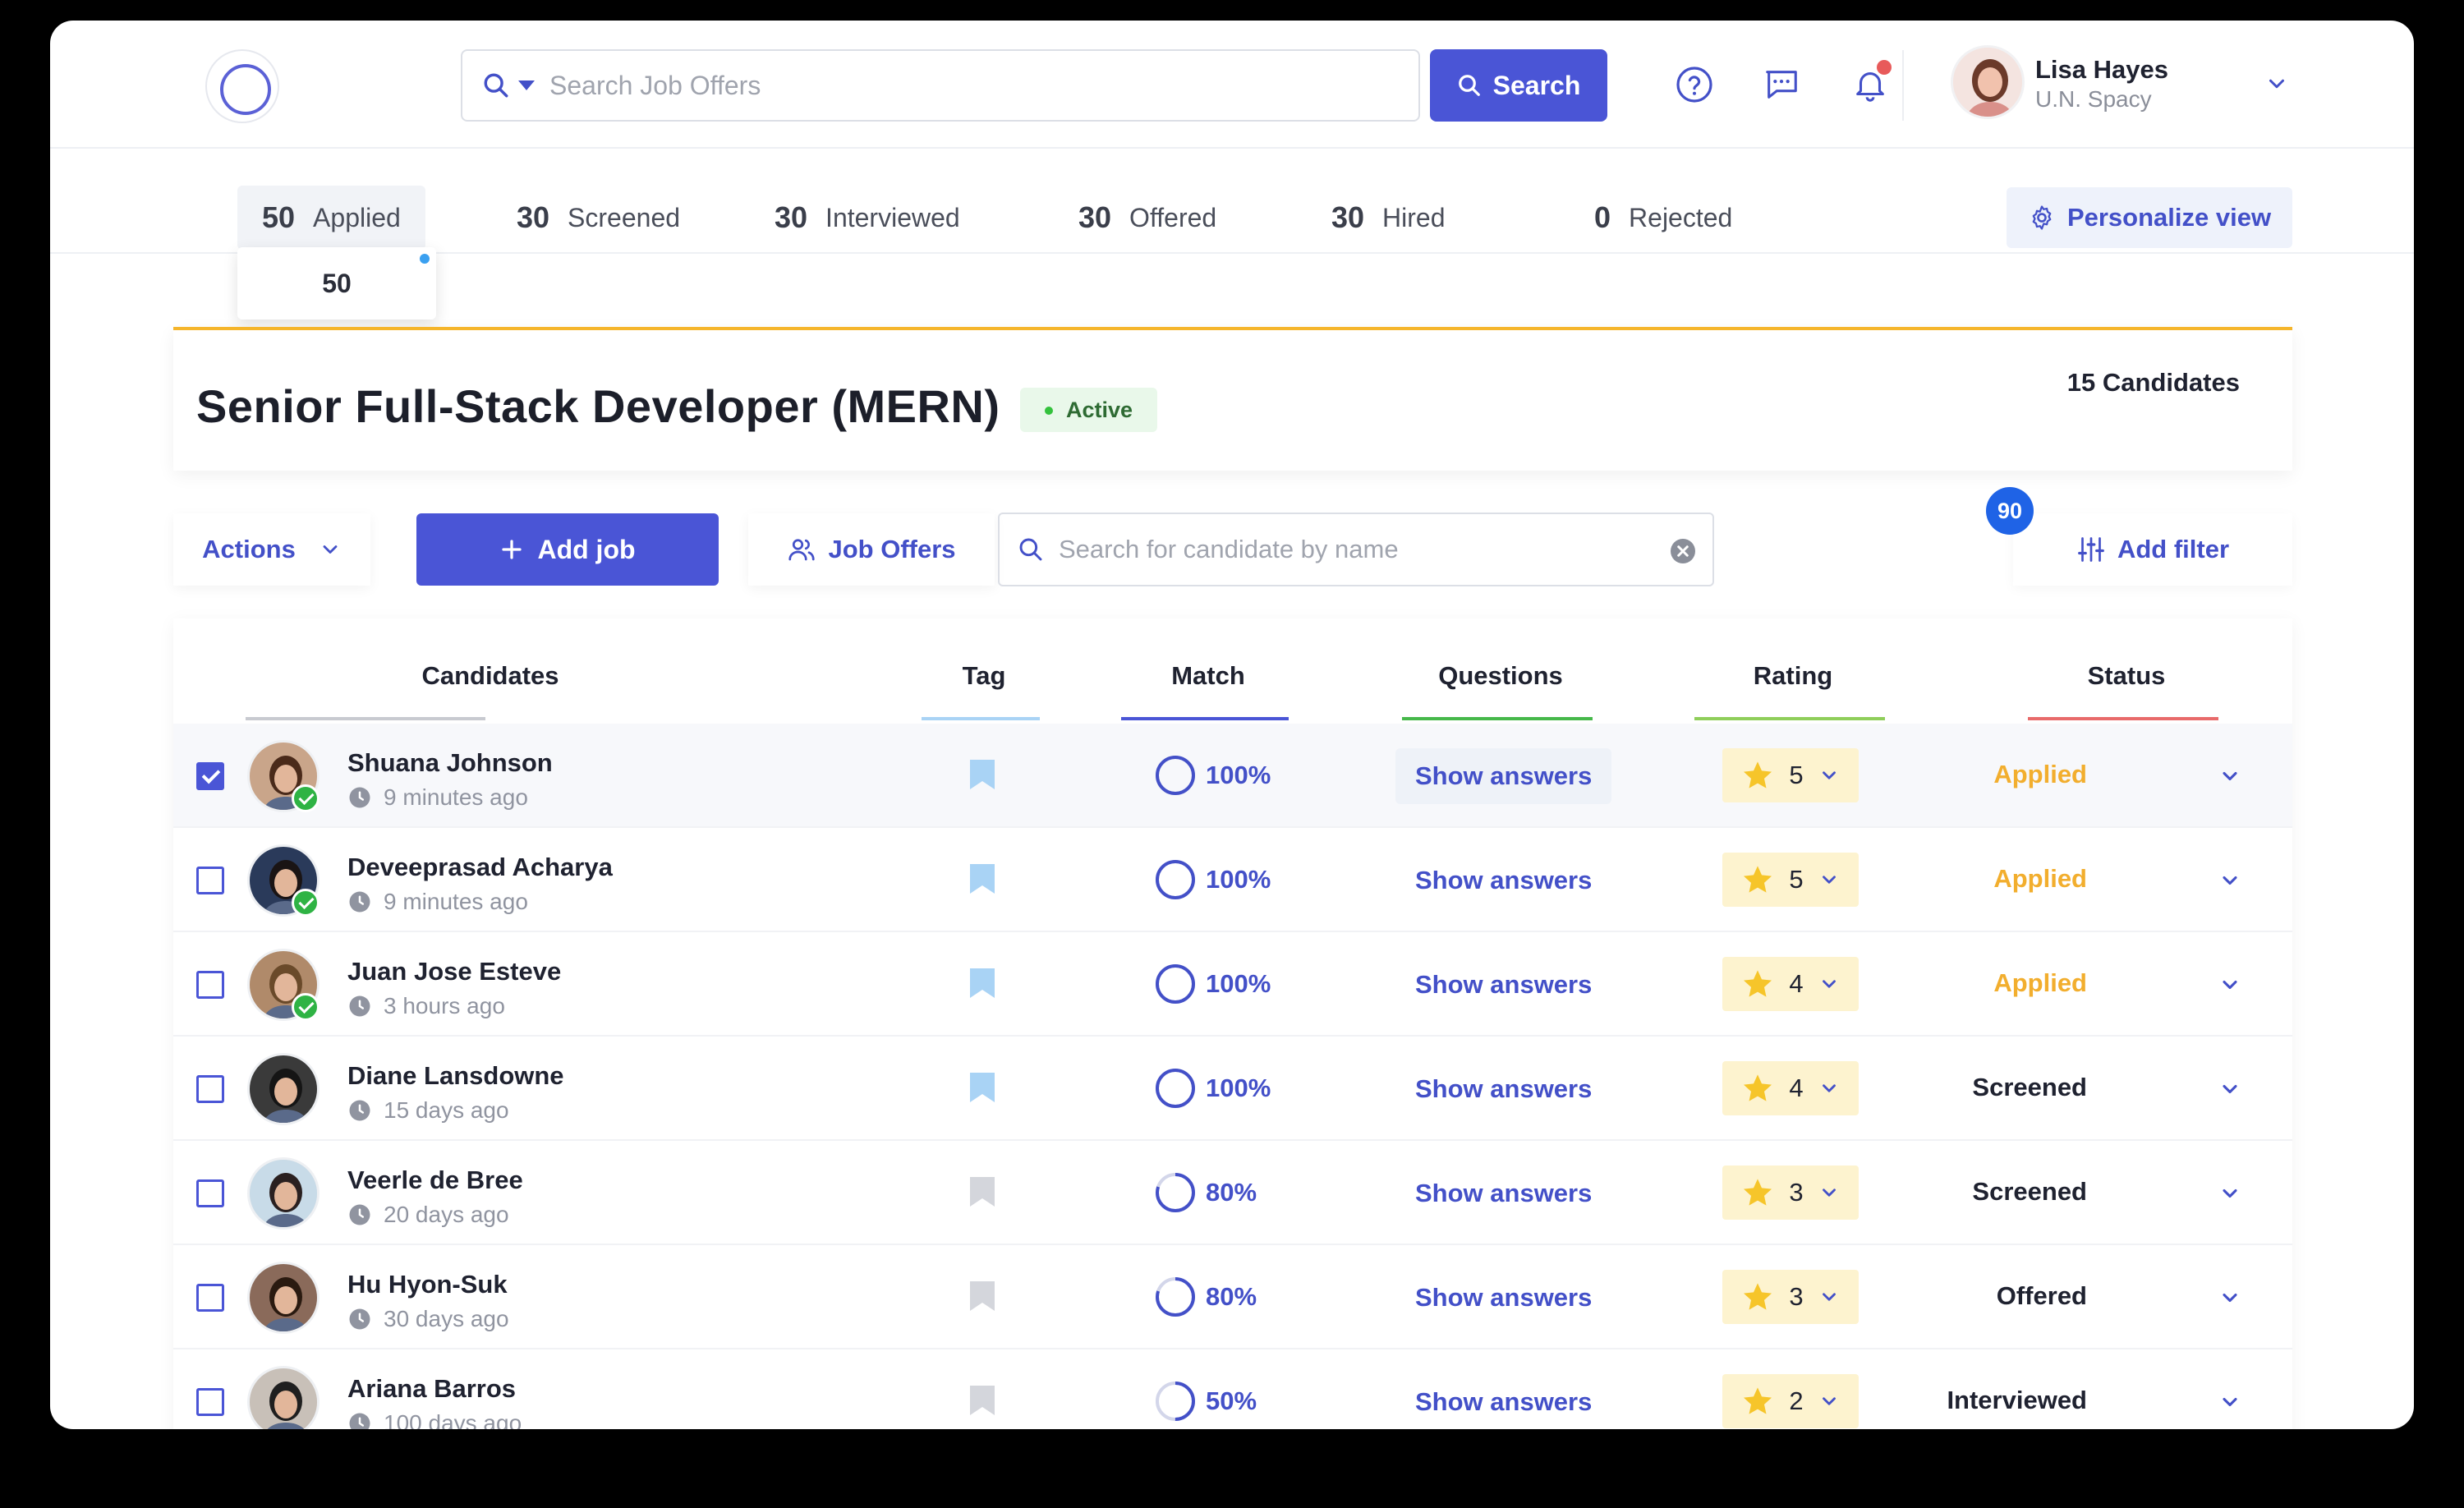 The width and height of the screenshot is (2464, 1508). I want to click on column-header-rating: Rating, so click(1793, 676).